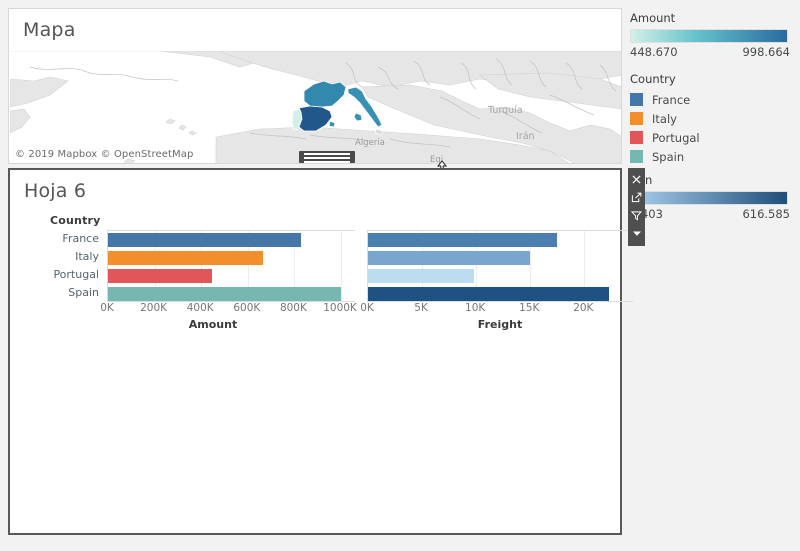 The height and width of the screenshot is (551, 800). Describe the element at coordinates (421, 276) in the screenshot. I see `bar-portugal-freight` at that location.